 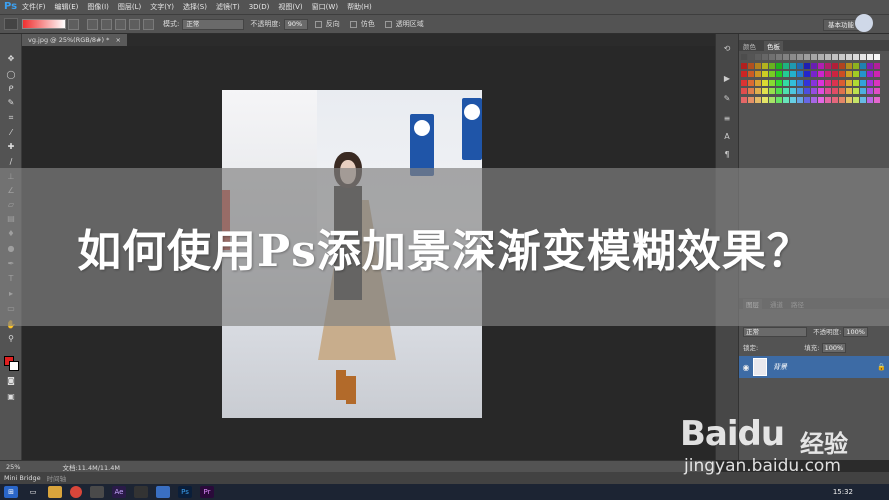 What do you see at coordinates (318, 24) in the screenshot?
I see `reverse-checkbox` at bounding box center [318, 24].